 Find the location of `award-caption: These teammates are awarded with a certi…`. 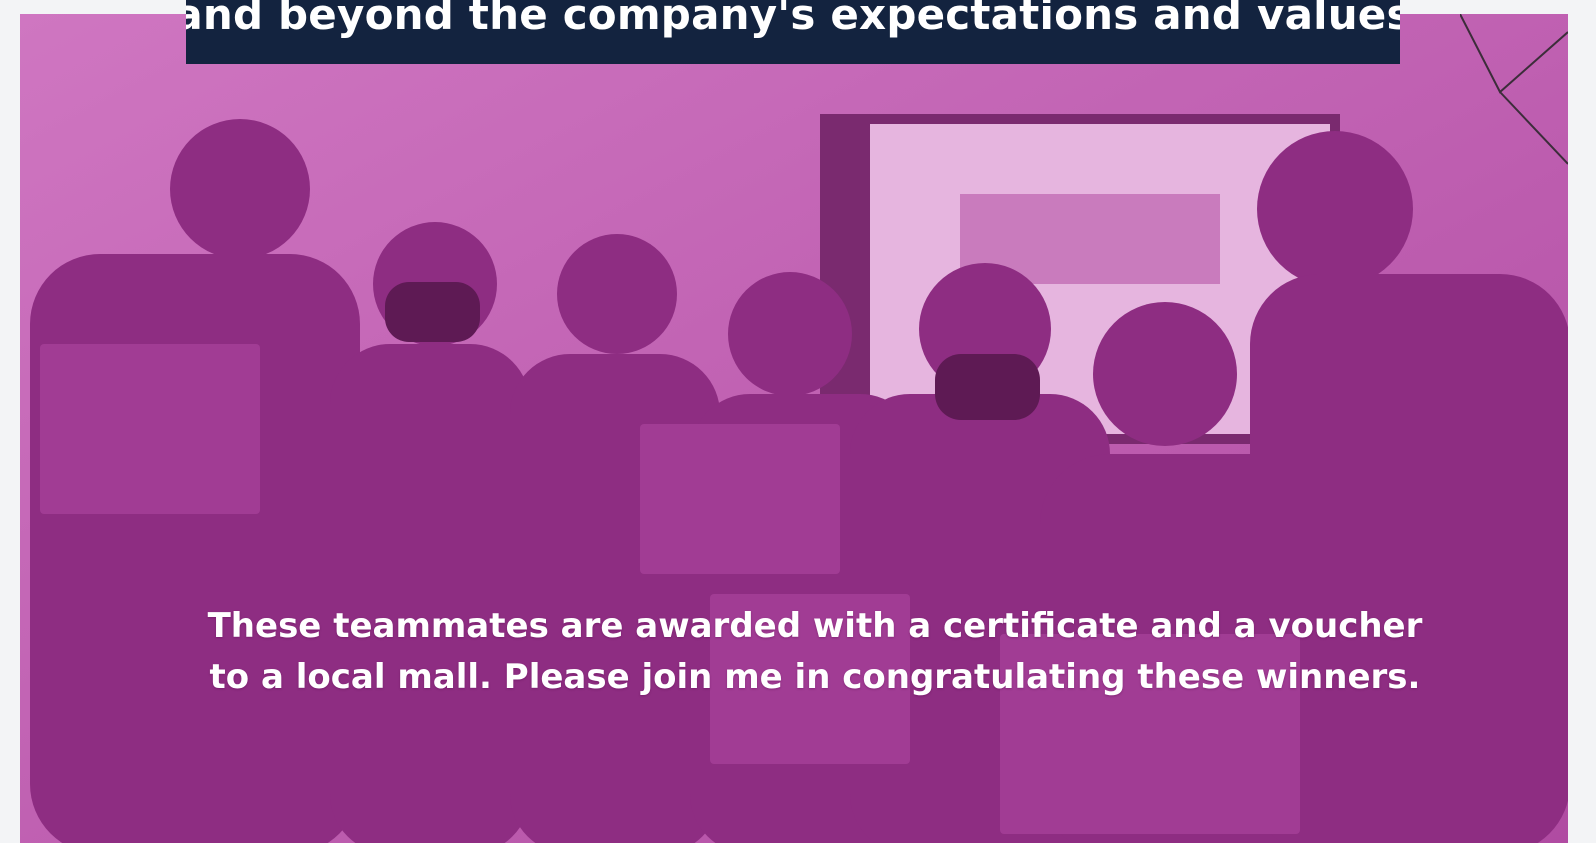

award-caption: These teammates are awarded with a certi… is located at coordinates (794, 652).